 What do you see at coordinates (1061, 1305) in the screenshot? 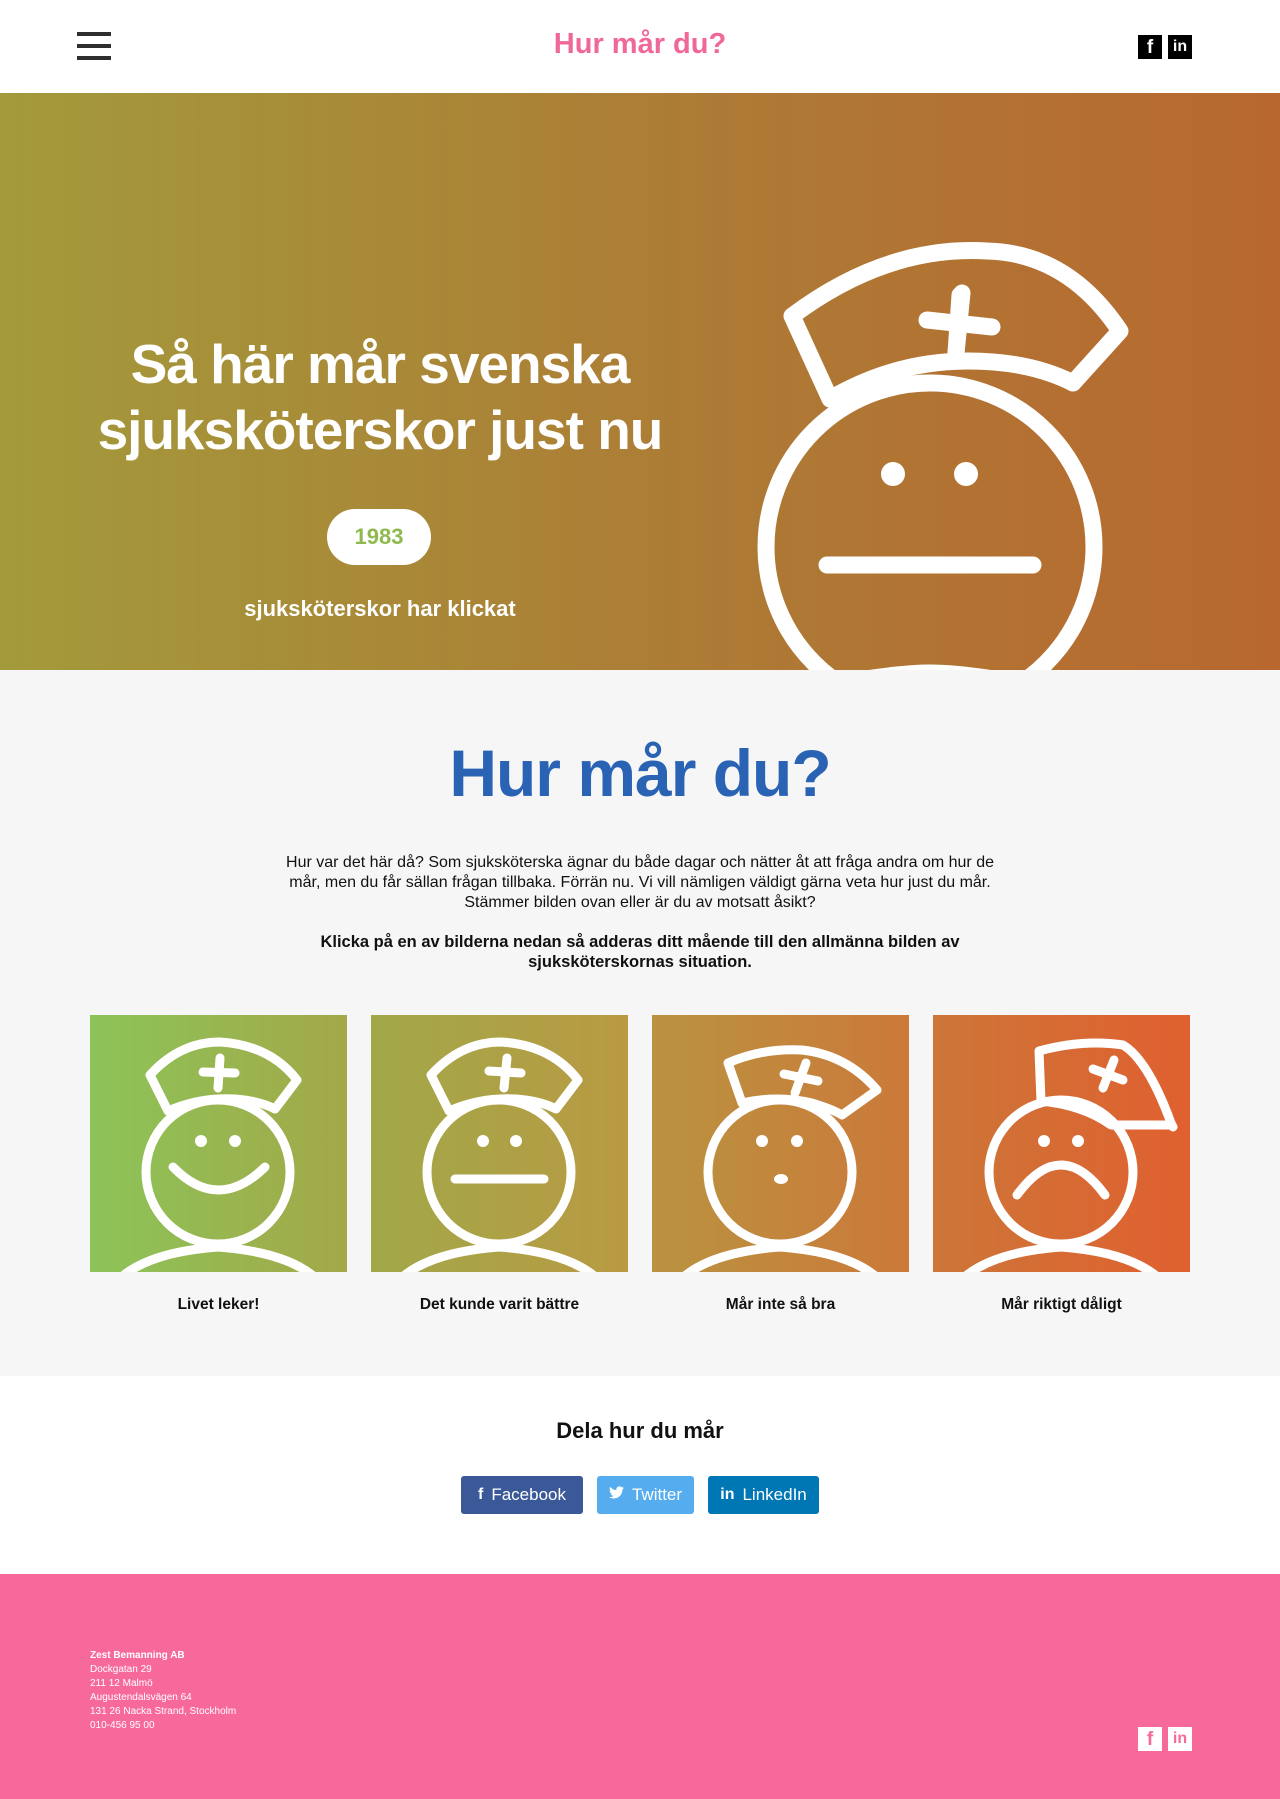
I see `mood-label: Mår riktigt dåligt` at bounding box center [1061, 1305].